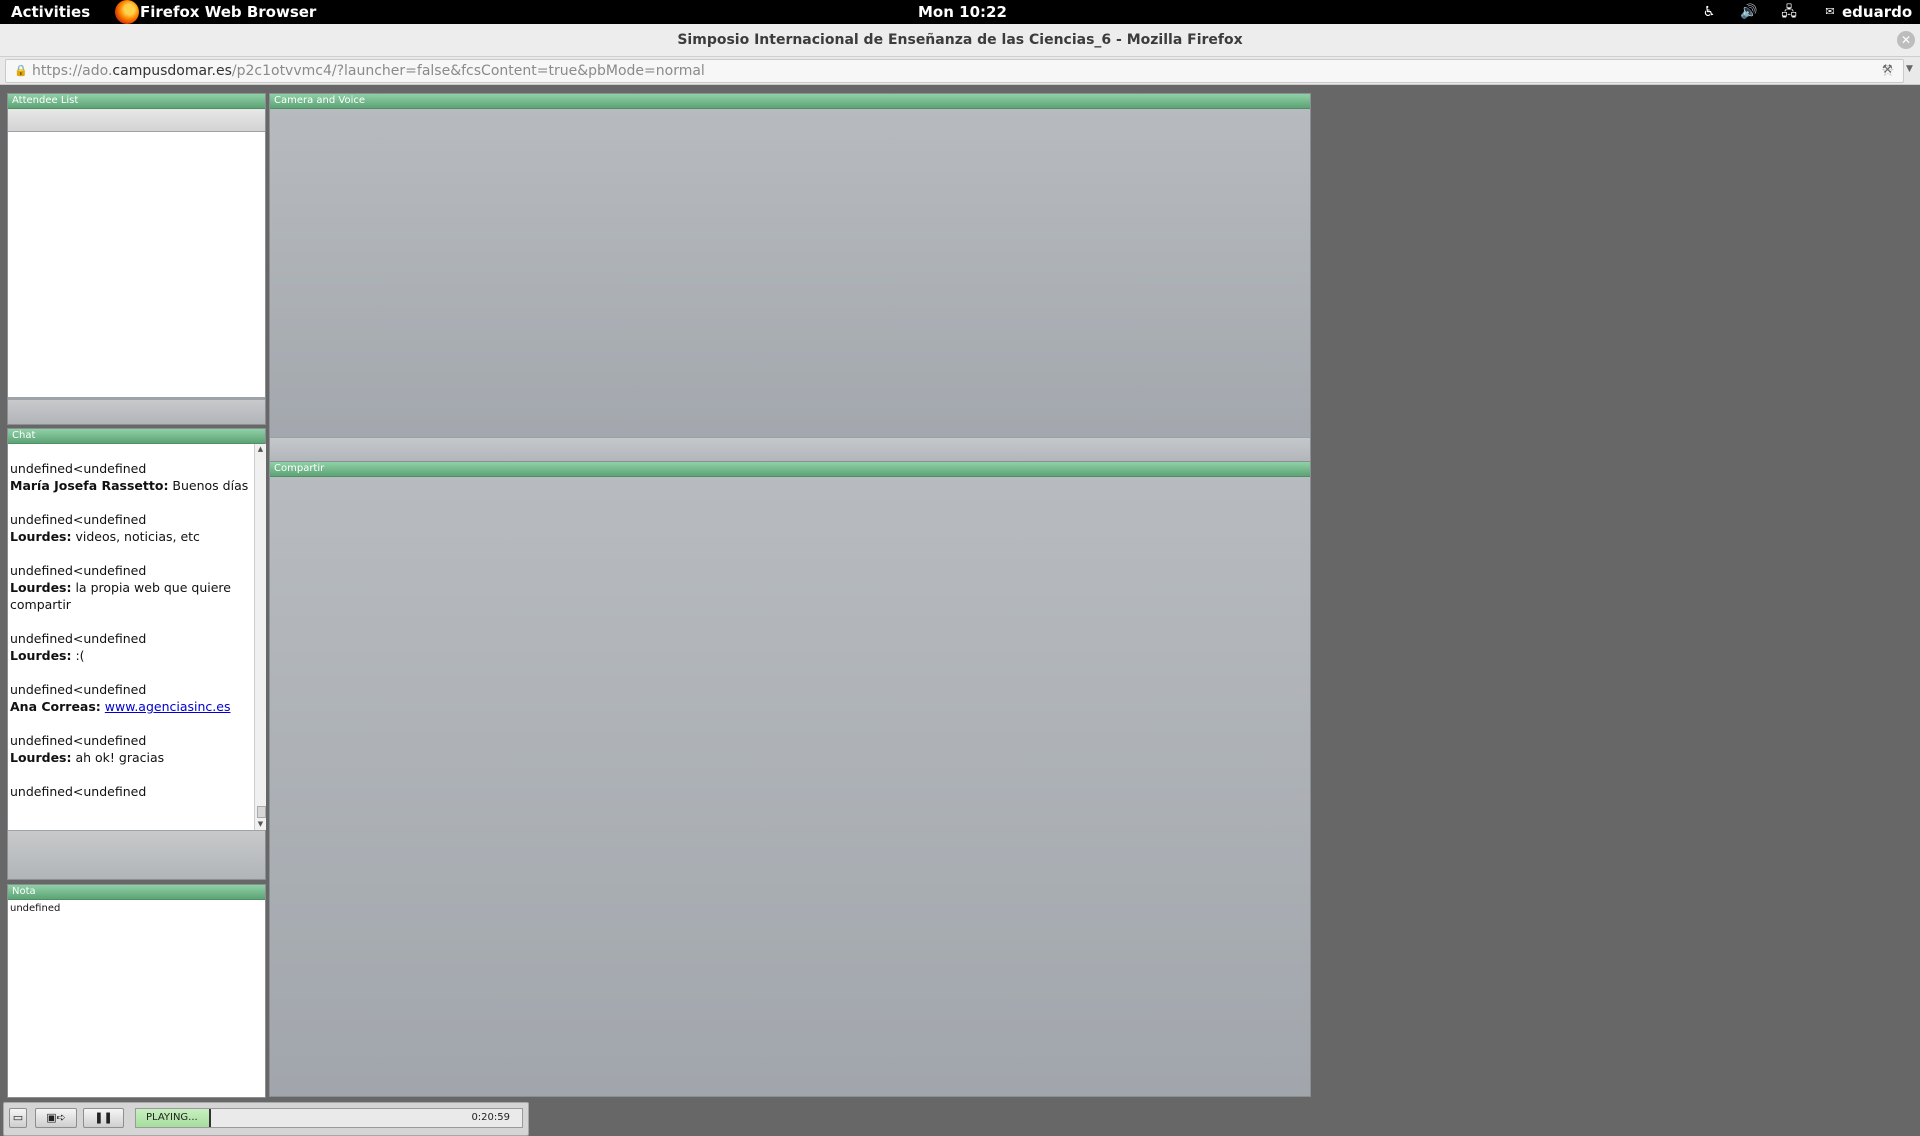 This screenshot has height=1136, width=1920. What do you see at coordinates (1709, 12) in the screenshot?
I see `accessibility-icon: ♿` at bounding box center [1709, 12].